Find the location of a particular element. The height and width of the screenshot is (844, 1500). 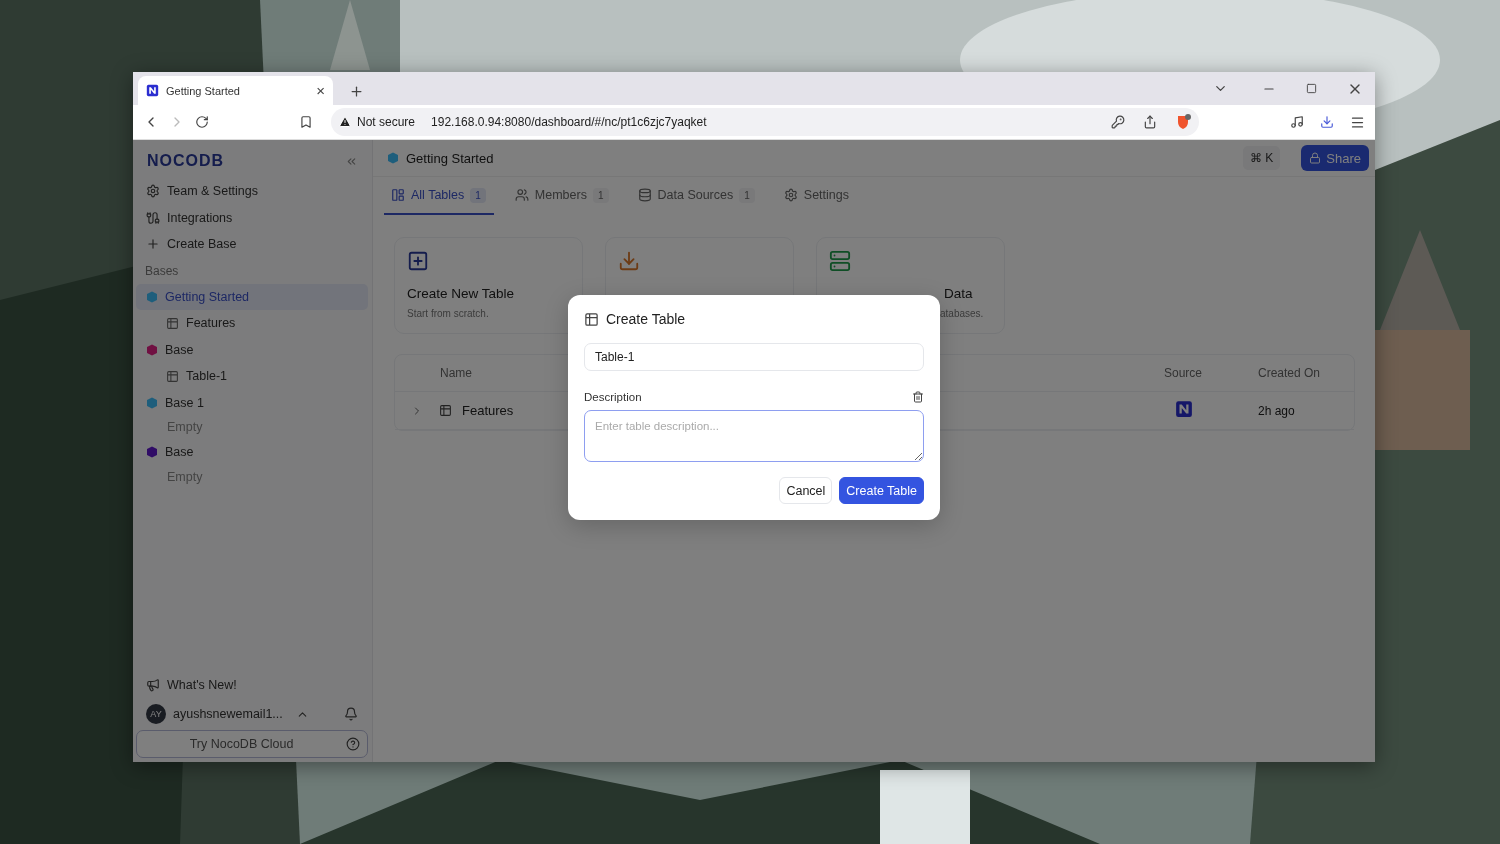

base-item: Getting Started is located at coordinates (252, 296).